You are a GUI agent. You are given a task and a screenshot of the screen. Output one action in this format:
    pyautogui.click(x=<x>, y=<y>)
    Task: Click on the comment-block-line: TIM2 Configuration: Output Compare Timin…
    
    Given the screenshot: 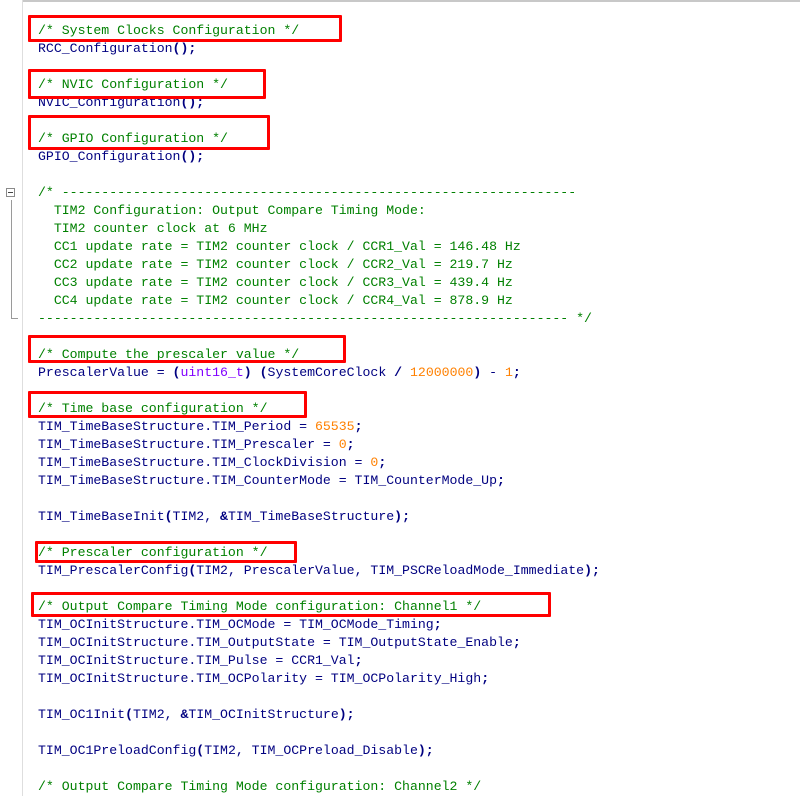 What is the action you would take?
    pyautogui.click(x=232, y=210)
    